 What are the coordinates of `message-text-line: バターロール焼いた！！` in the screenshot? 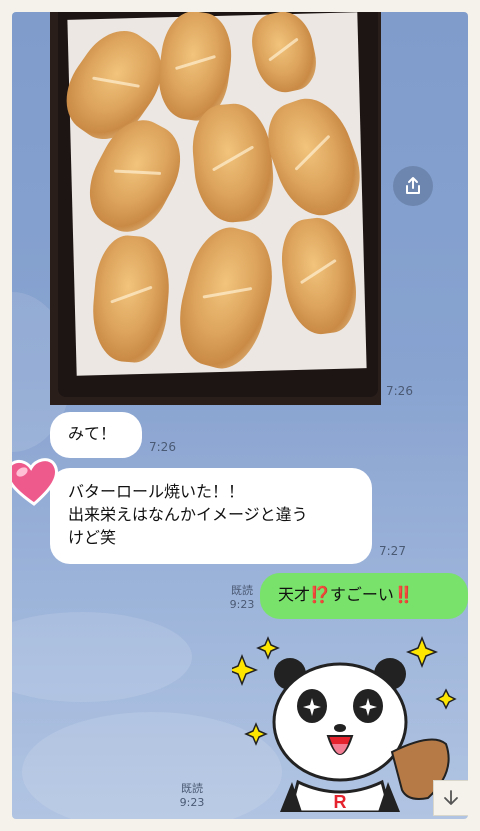 It's located at (156, 491).